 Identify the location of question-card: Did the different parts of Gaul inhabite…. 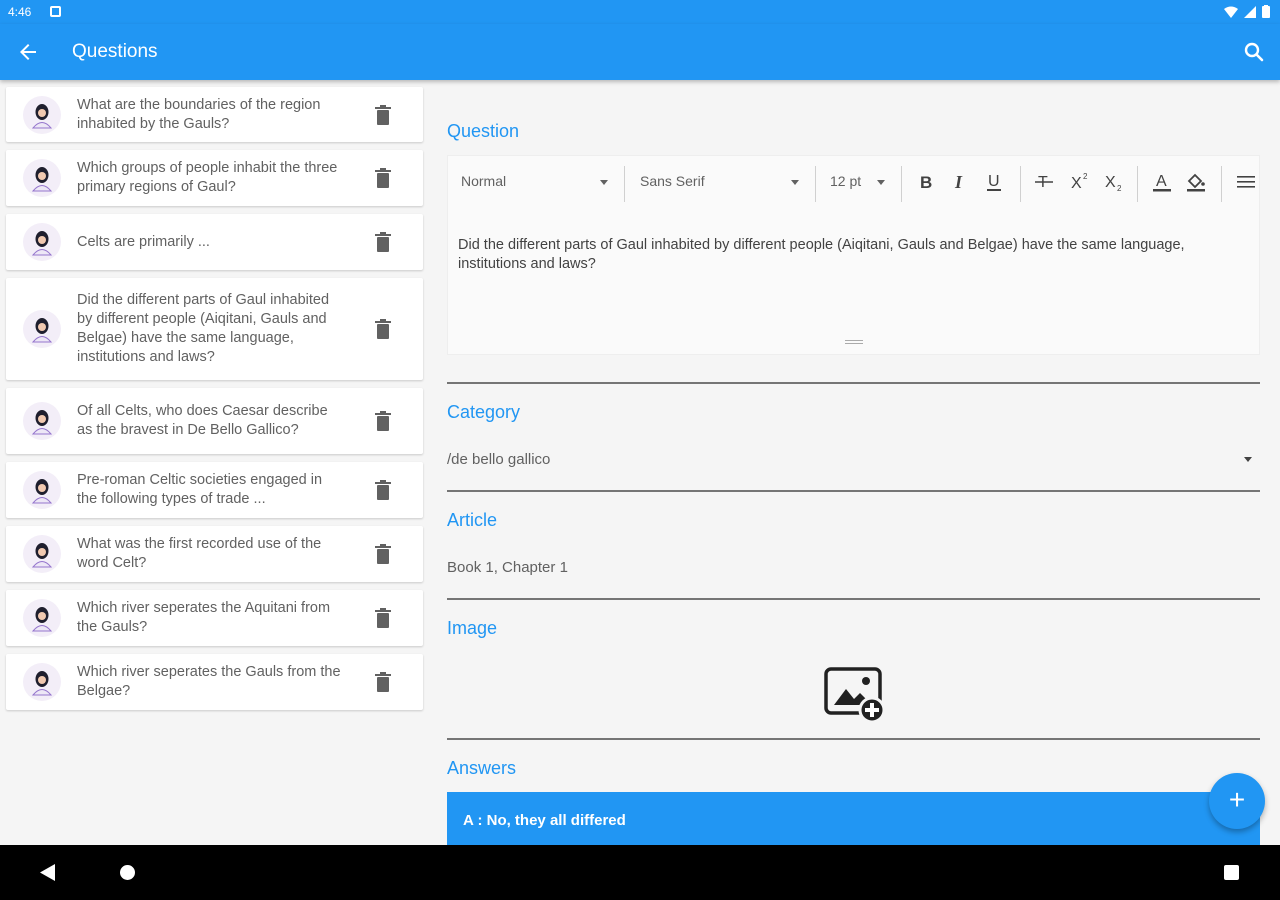
(214, 329).